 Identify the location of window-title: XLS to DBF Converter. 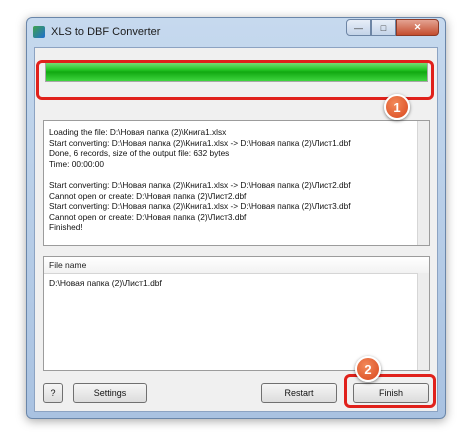
(106, 32).